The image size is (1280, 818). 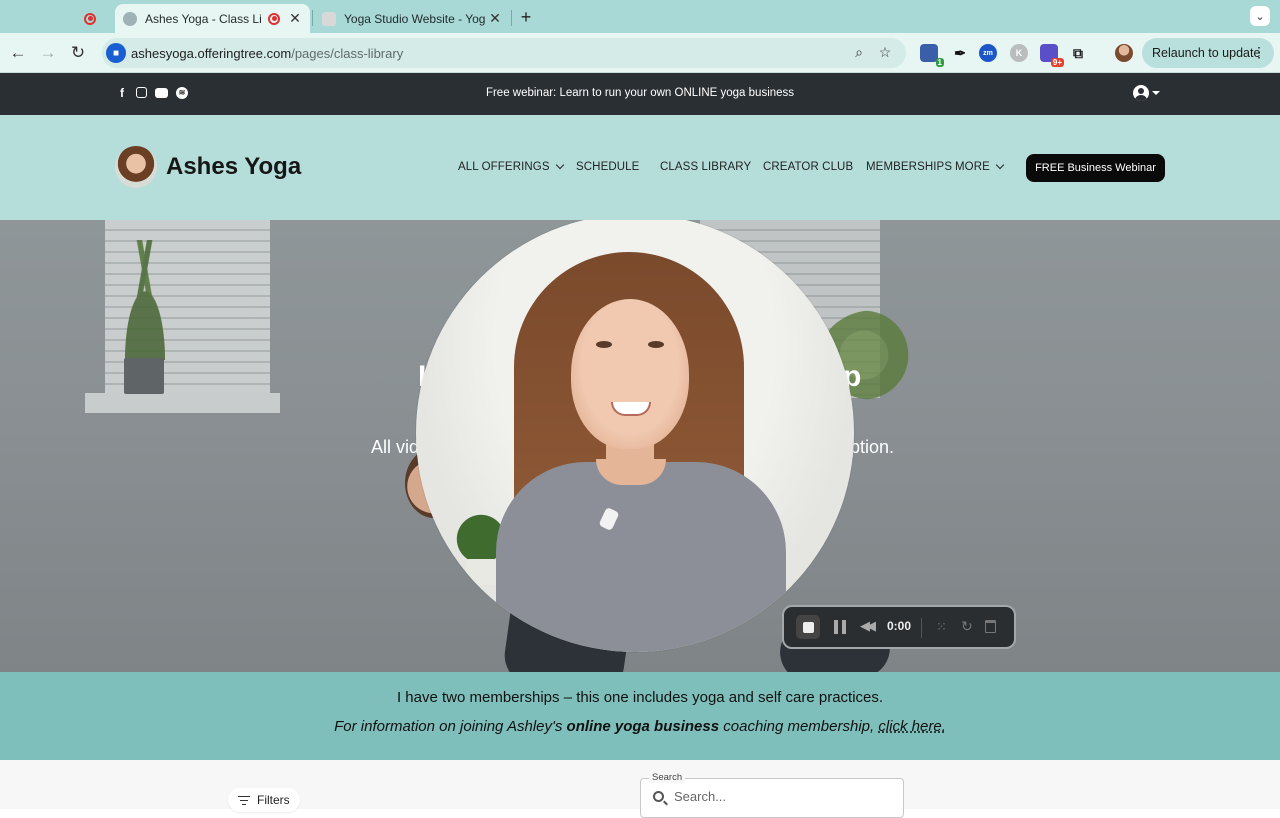 I want to click on restart-icon: ↻, so click(x=967, y=626).